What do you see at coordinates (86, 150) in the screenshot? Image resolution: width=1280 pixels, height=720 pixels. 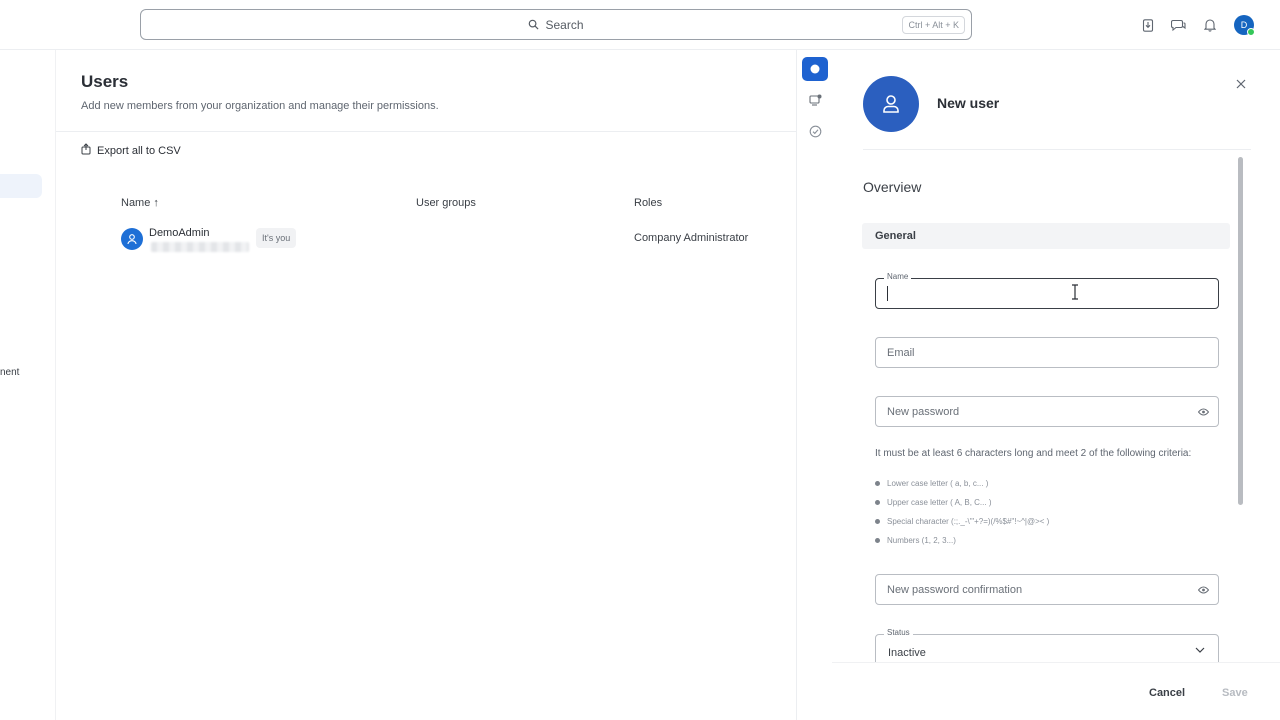 I see `export-icon` at bounding box center [86, 150].